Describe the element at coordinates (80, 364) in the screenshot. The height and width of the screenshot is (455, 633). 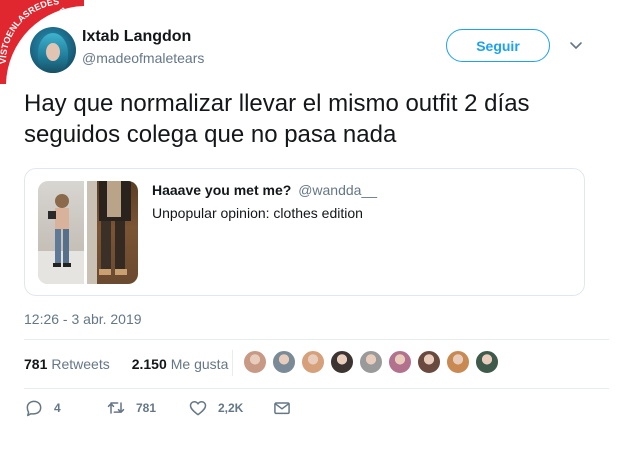
I see `retweets-label: Retweets` at that location.